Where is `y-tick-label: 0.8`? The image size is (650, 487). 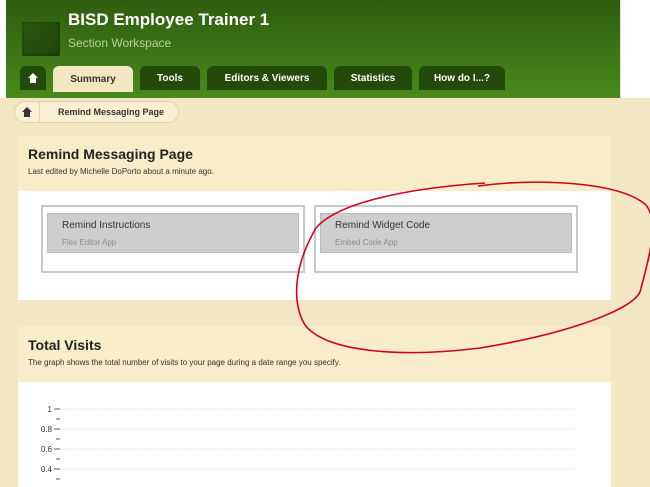
y-tick-label: 0.8 is located at coordinates (47, 429).